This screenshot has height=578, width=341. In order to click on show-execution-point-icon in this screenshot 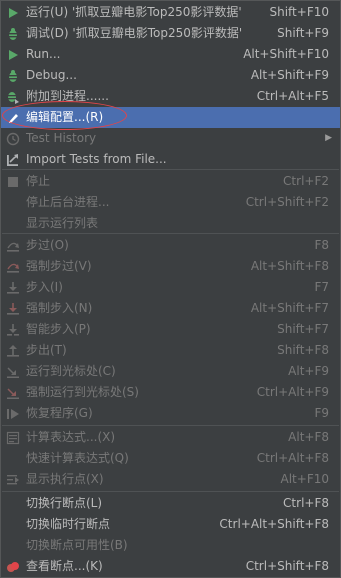, I will do `click(13, 480)`.